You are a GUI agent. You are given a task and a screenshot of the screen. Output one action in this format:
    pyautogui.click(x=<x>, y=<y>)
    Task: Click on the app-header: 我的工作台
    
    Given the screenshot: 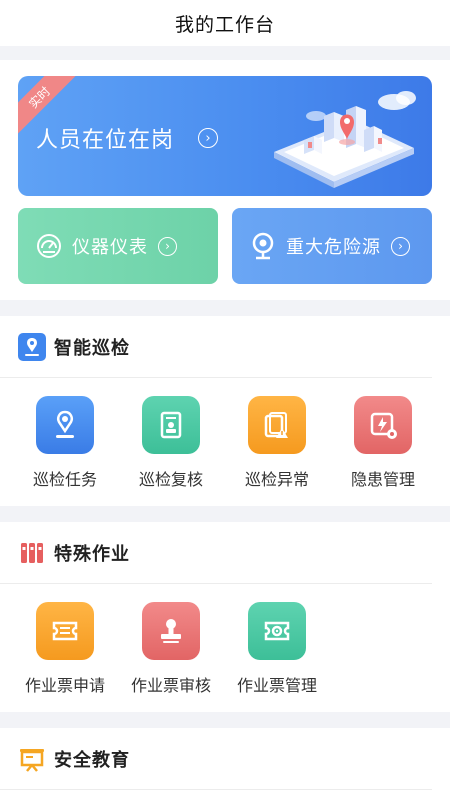 What is the action you would take?
    pyautogui.click(x=225, y=23)
    